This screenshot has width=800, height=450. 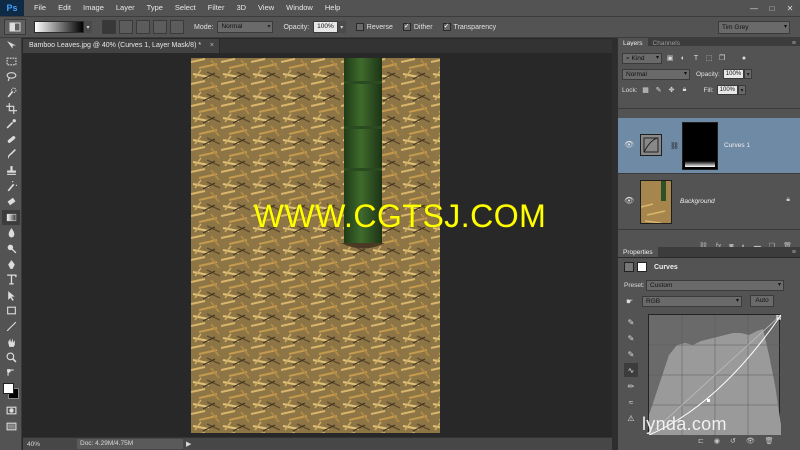 I want to click on targeted-adjustment-icon: ☛, so click(x=629, y=301).